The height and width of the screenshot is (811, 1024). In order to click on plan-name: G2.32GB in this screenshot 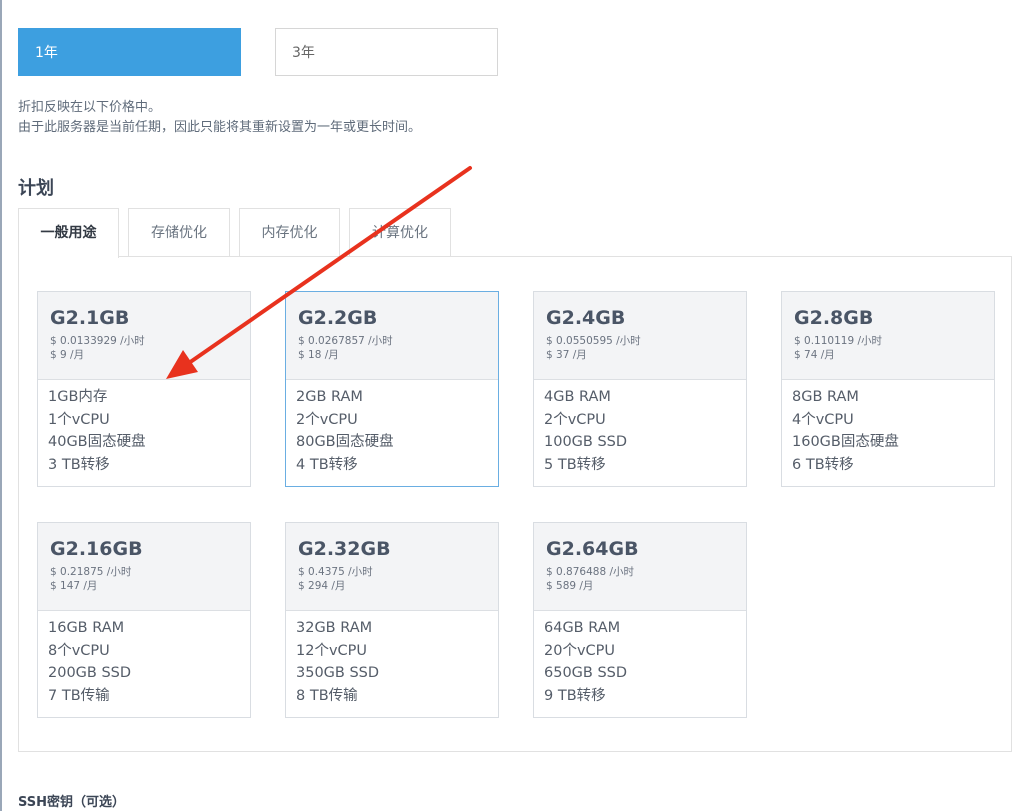, I will do `click(344, 549)`.